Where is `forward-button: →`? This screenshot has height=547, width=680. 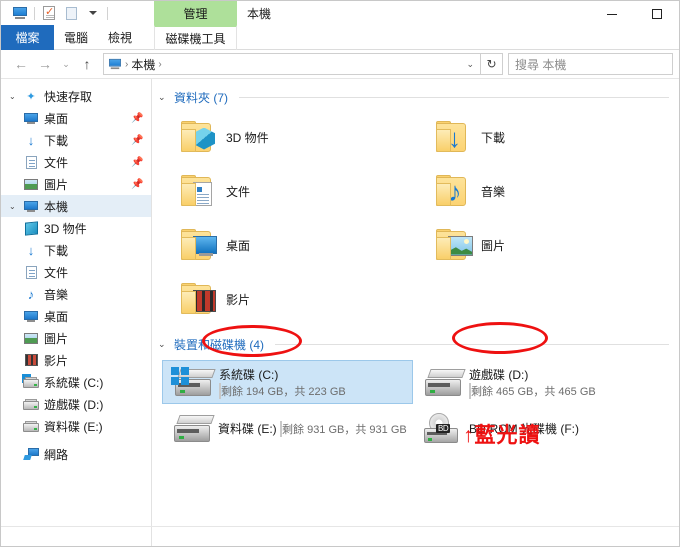
forward-button: → is located at coordinates (45, 64).